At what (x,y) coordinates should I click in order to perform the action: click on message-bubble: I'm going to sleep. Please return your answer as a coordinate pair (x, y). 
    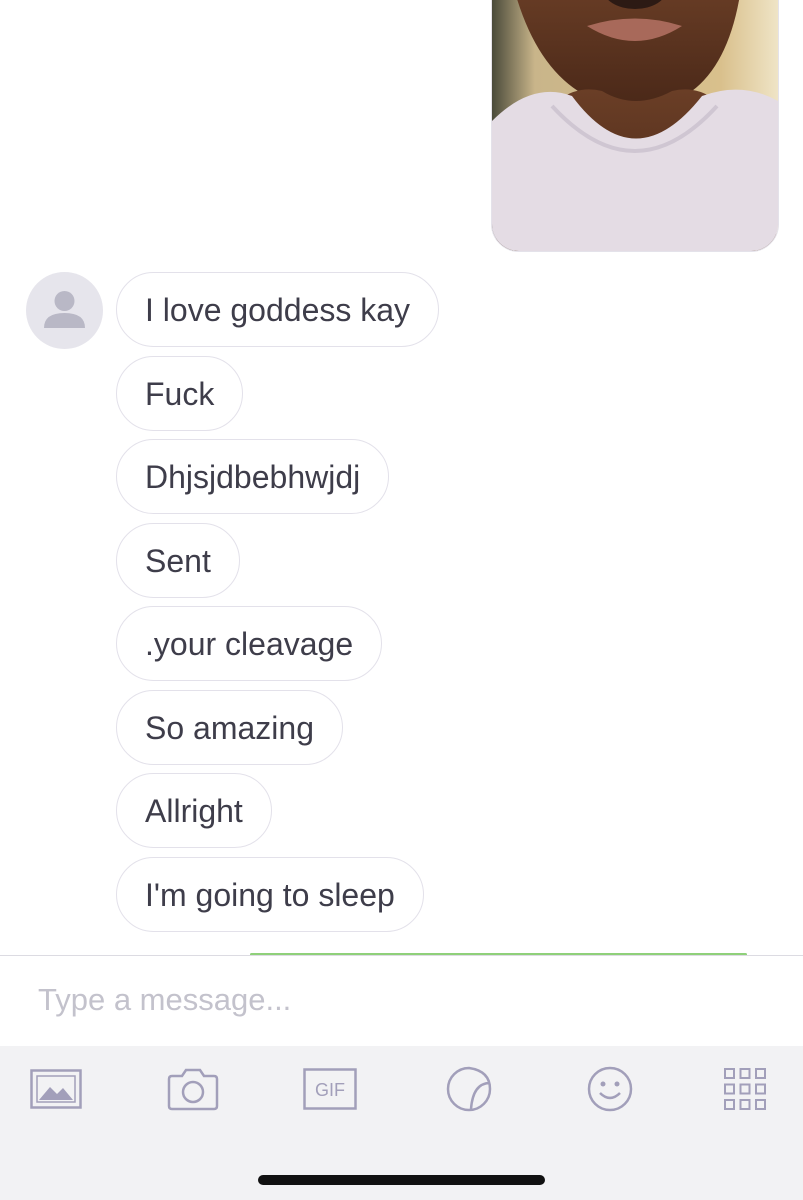
    Looking at the image, I should click on (270, 894).